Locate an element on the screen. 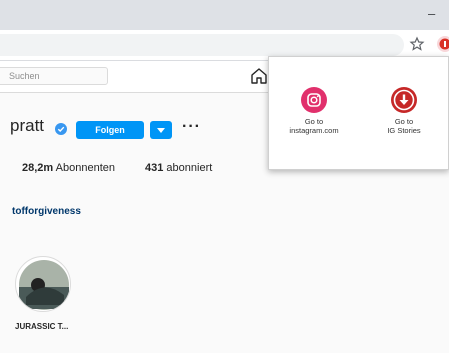 This screenshot has height=353, width=449. followers-count: 28,2m is located at coordinates (38, 168).